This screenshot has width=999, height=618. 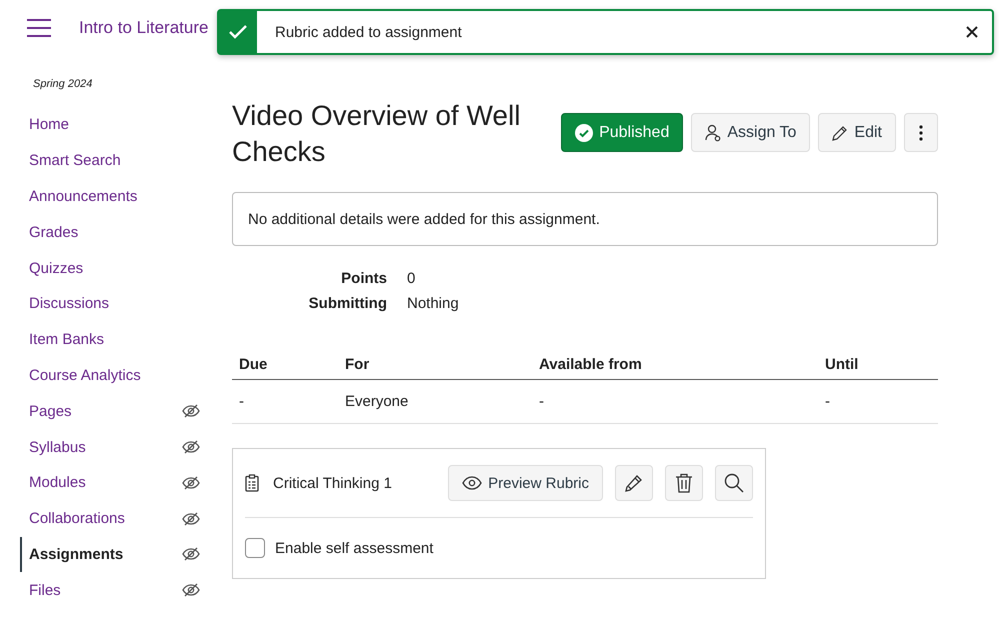 What do you see at coordinates (921, 132) in the screenshot?
I see `more-icon` at bounding box center [921, 132].